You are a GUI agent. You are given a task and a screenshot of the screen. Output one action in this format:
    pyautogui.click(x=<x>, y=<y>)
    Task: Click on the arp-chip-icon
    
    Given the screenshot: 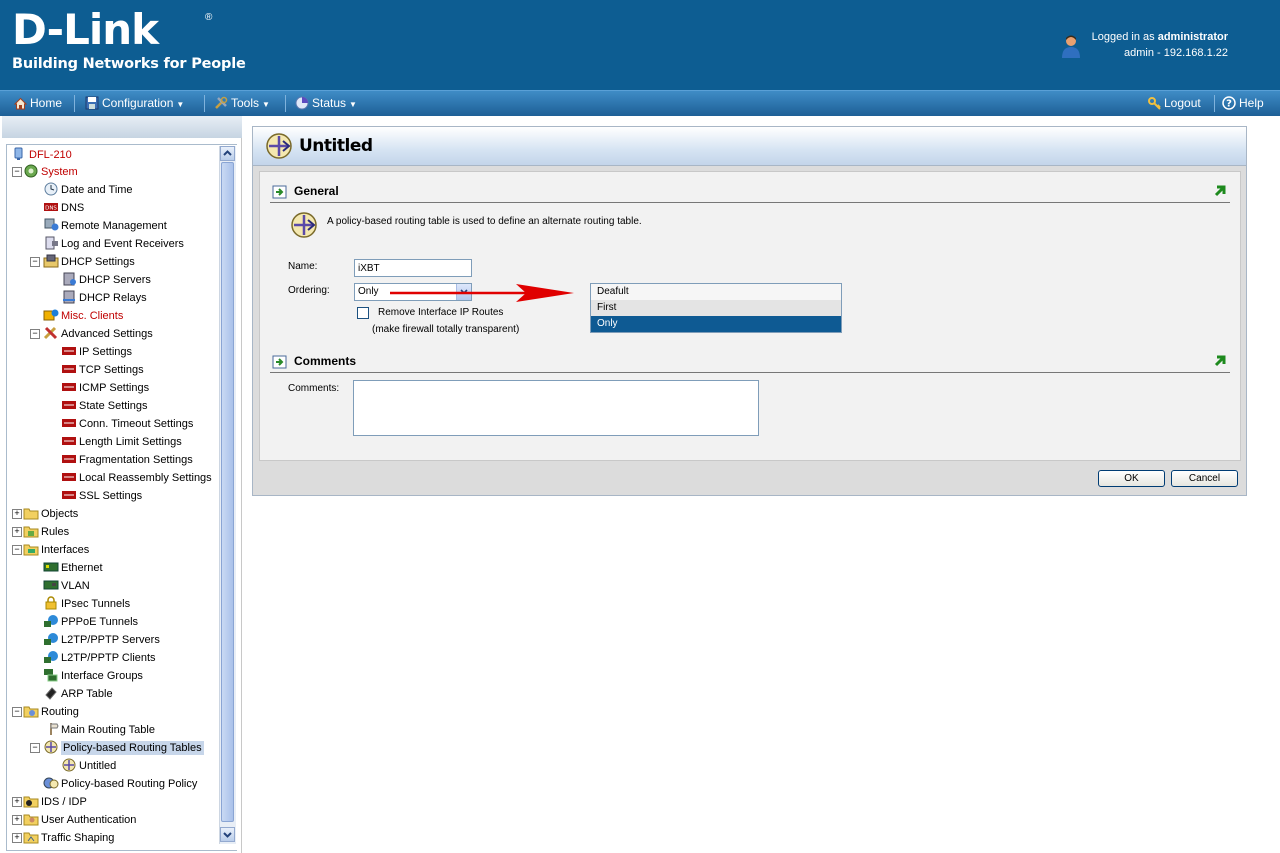 What is the action you would take?
    pyautogui.click(x=51, y=693)
    